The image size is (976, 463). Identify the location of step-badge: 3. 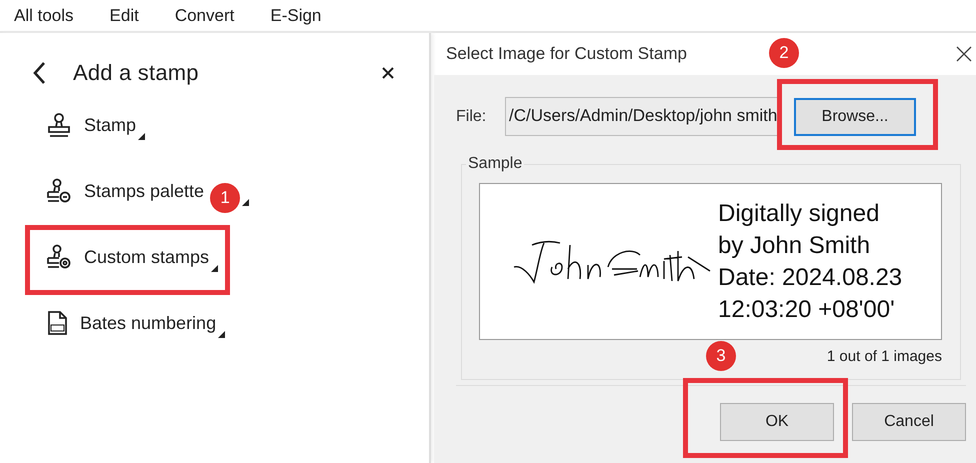
(721, 356).